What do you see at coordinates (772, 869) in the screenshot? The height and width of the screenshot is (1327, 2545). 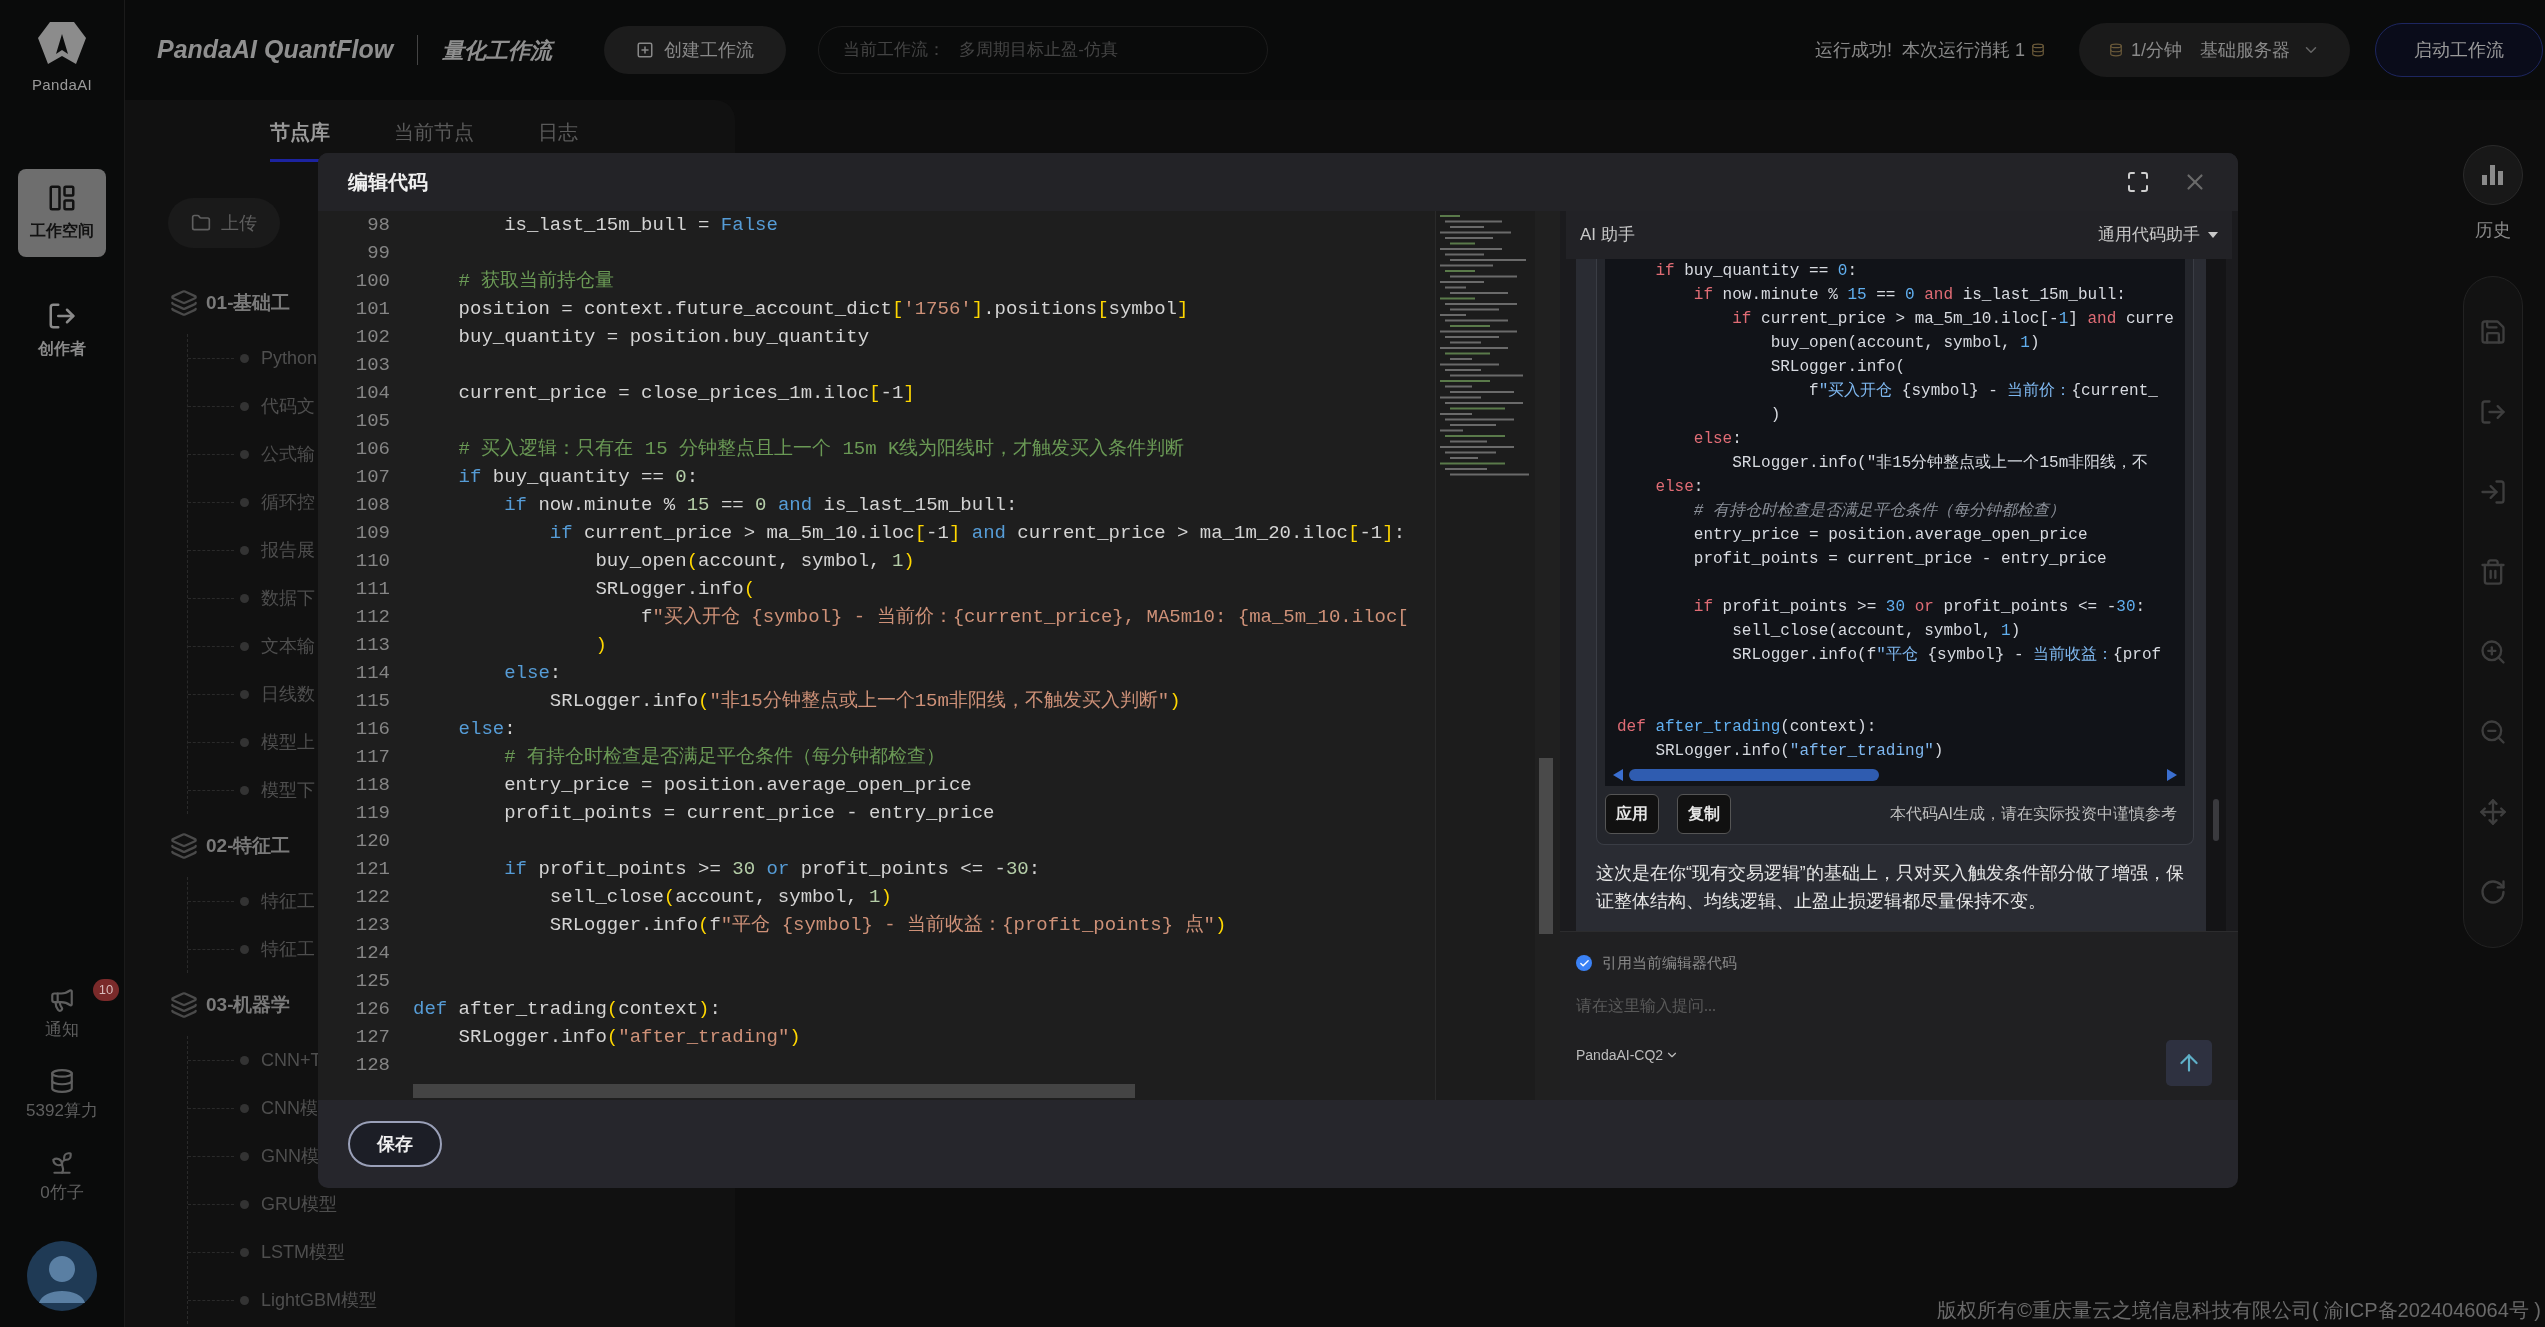 I see `code-line: if profit_points >= 30 or profit_points <= -30:` at bounding box center [772, 869].